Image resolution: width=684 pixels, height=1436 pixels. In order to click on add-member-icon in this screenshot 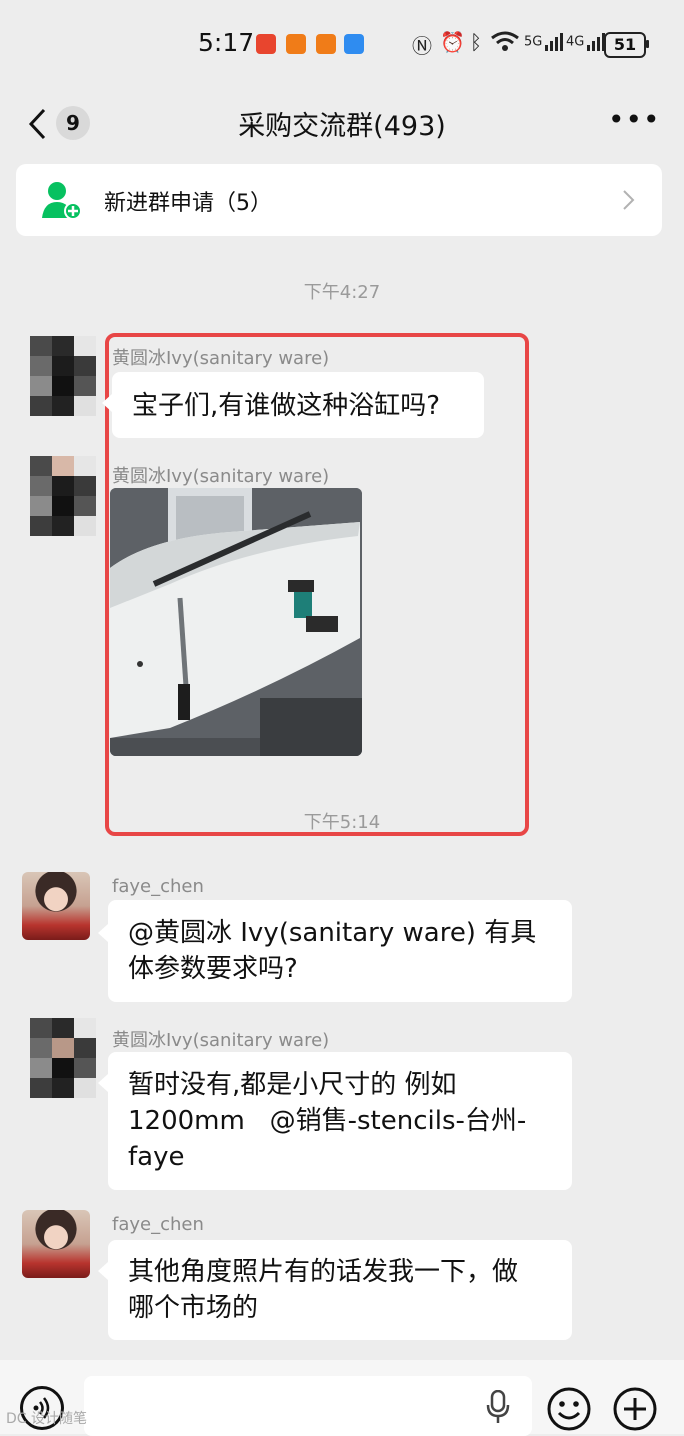, I will do `click(62, 201)`.